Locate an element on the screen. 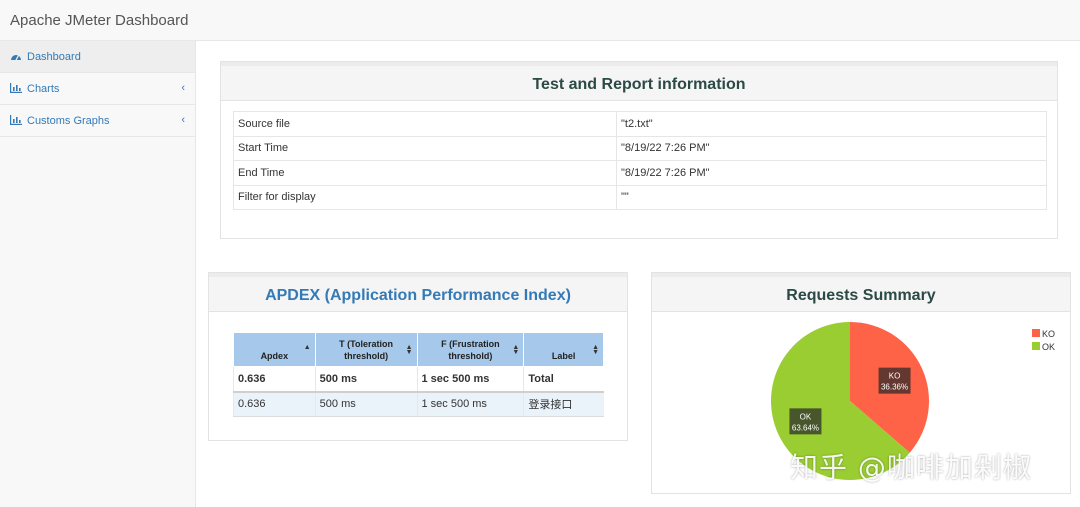 The height and width of the screenshot is (507, 1080). sidebar-item-label: Customs Graphs is located at coordinates (68, 121).